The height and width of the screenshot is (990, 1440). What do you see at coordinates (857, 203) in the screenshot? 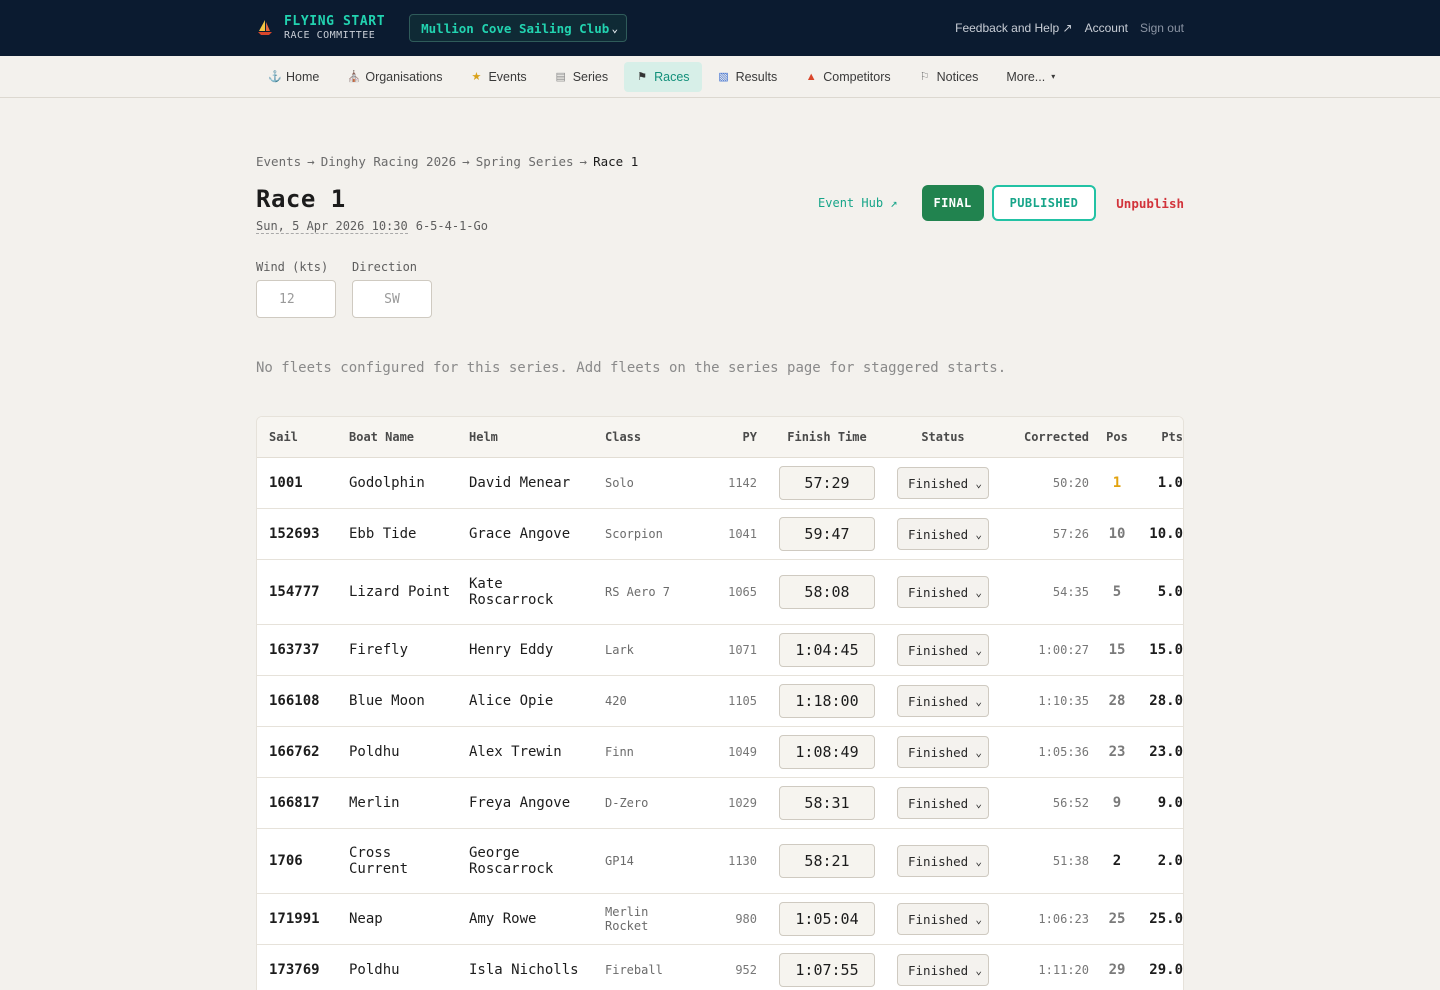
I see `event-hub-link: Event Hub ↗` at bounding box center [857, 203].